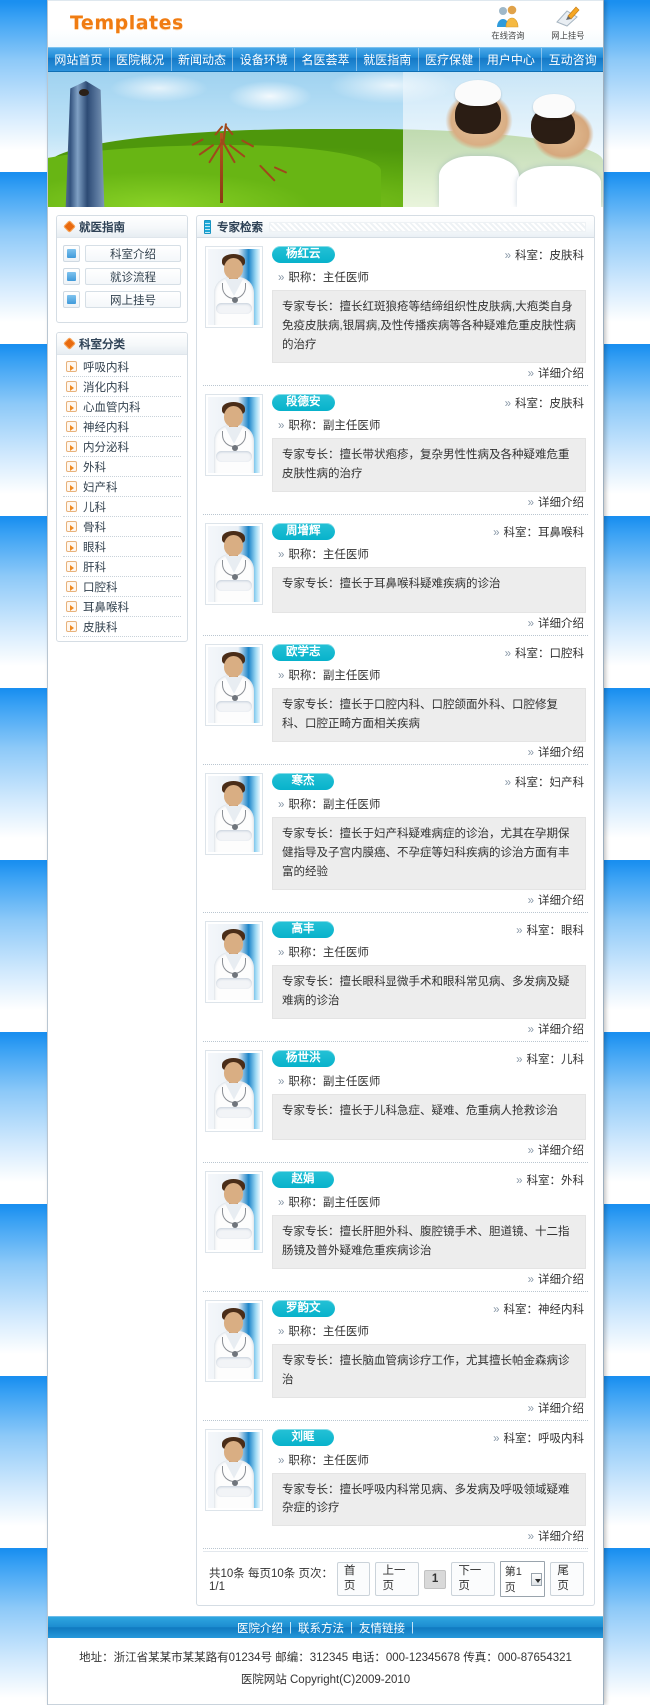 The image size is (650, 1705). Describe the element at coordinates (303, 929) in the screenshot. I see `expert-name-badge: 高丰` at that location.